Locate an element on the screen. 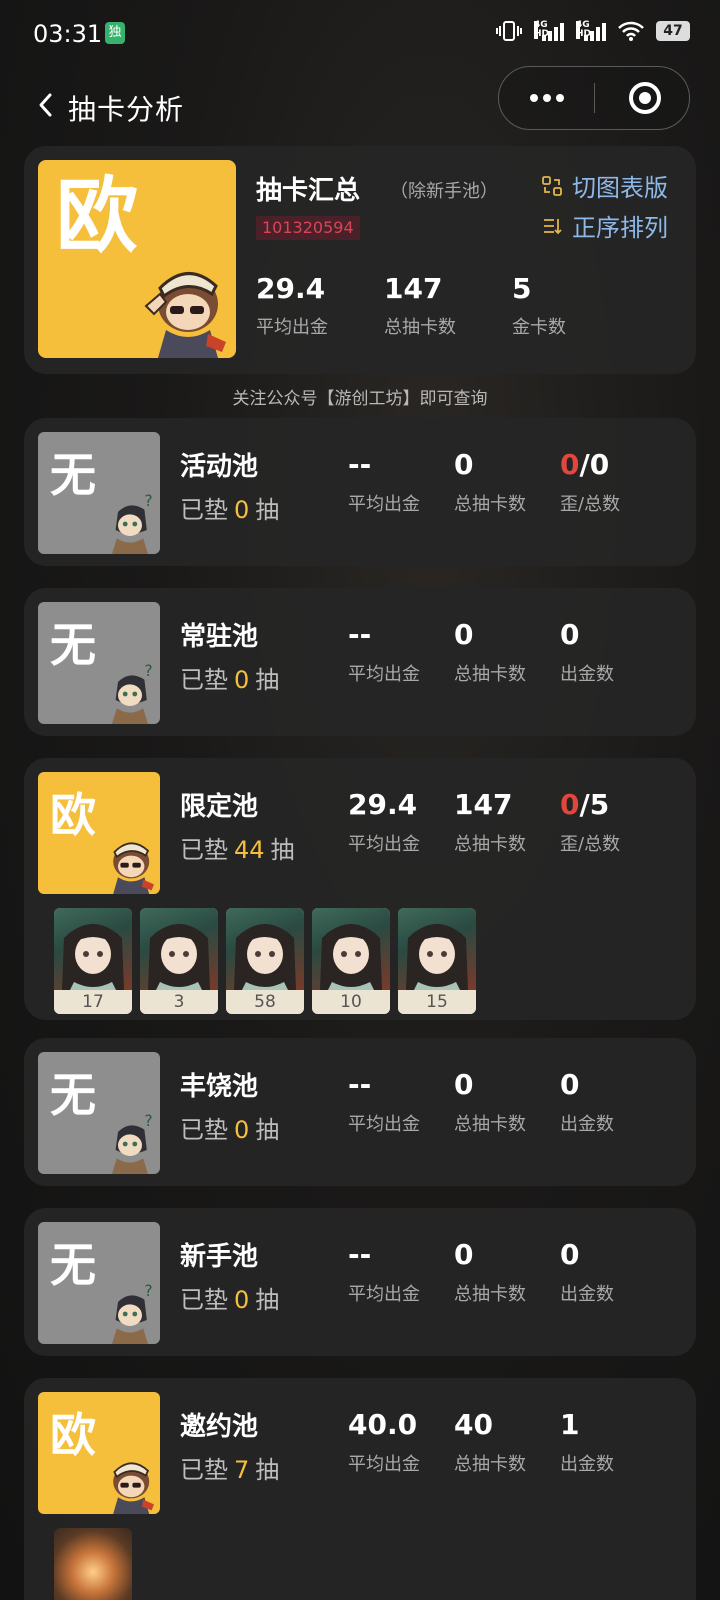  pool-card: 无 ? 常驻池 已垫 0 抽 -- 平均出金 0 总抽卡数 0 出金数 is located at coordinates (360, 662).